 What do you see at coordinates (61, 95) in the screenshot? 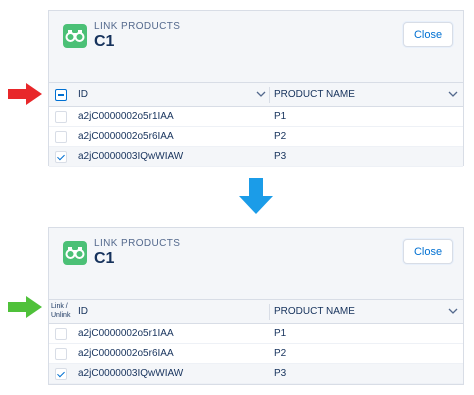
I see `select-all-checkbox` at bounding box center [61, 95].